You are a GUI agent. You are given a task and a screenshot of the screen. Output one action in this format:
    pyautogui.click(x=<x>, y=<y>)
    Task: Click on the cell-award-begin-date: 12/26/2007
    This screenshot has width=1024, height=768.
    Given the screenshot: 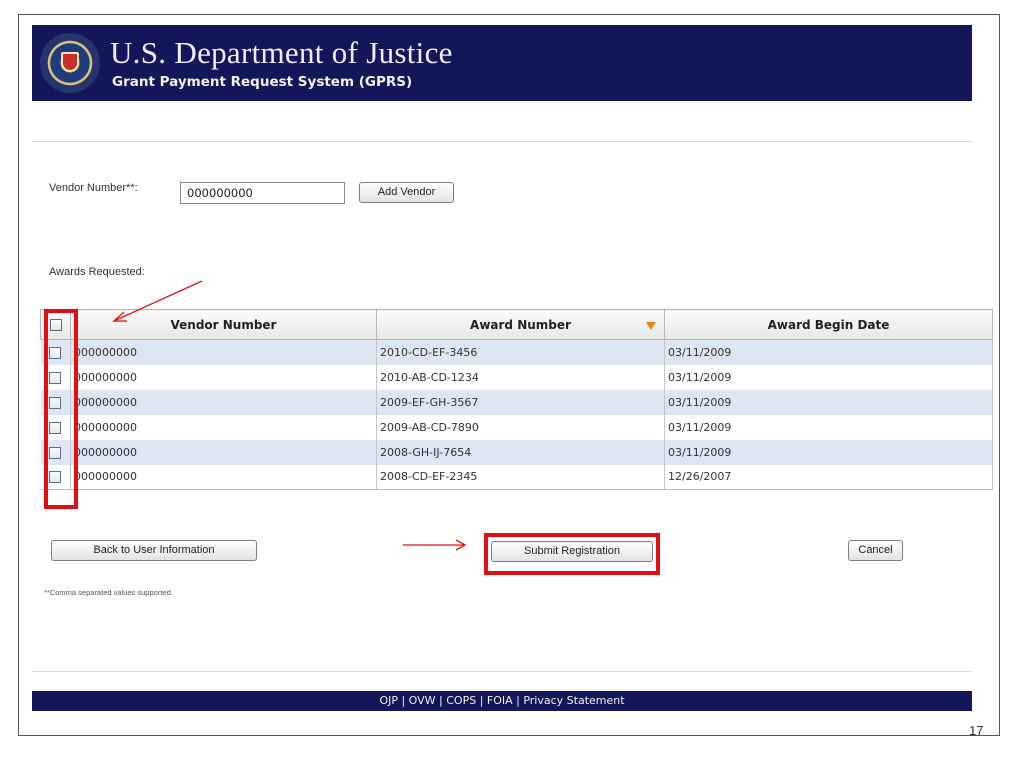 What is the action you would take?
    pyautogui.click(x=828, y=477)
    